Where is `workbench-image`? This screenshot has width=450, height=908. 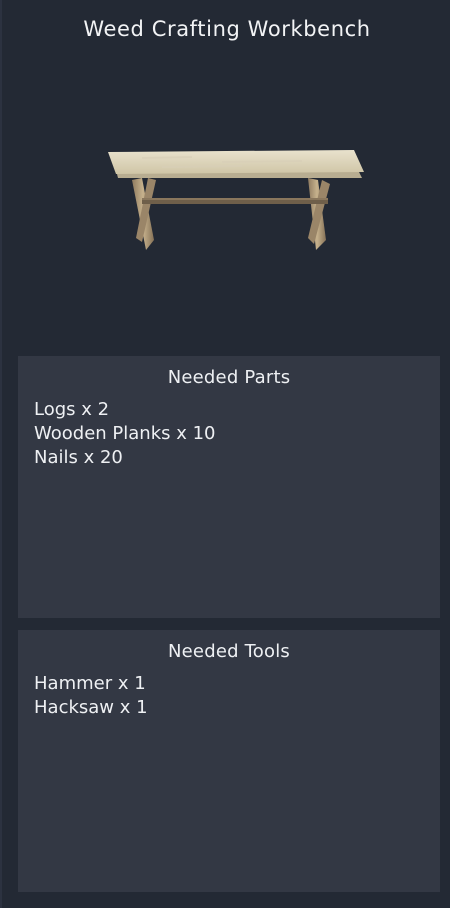 workbench-image is located at coordinates (236, 200).